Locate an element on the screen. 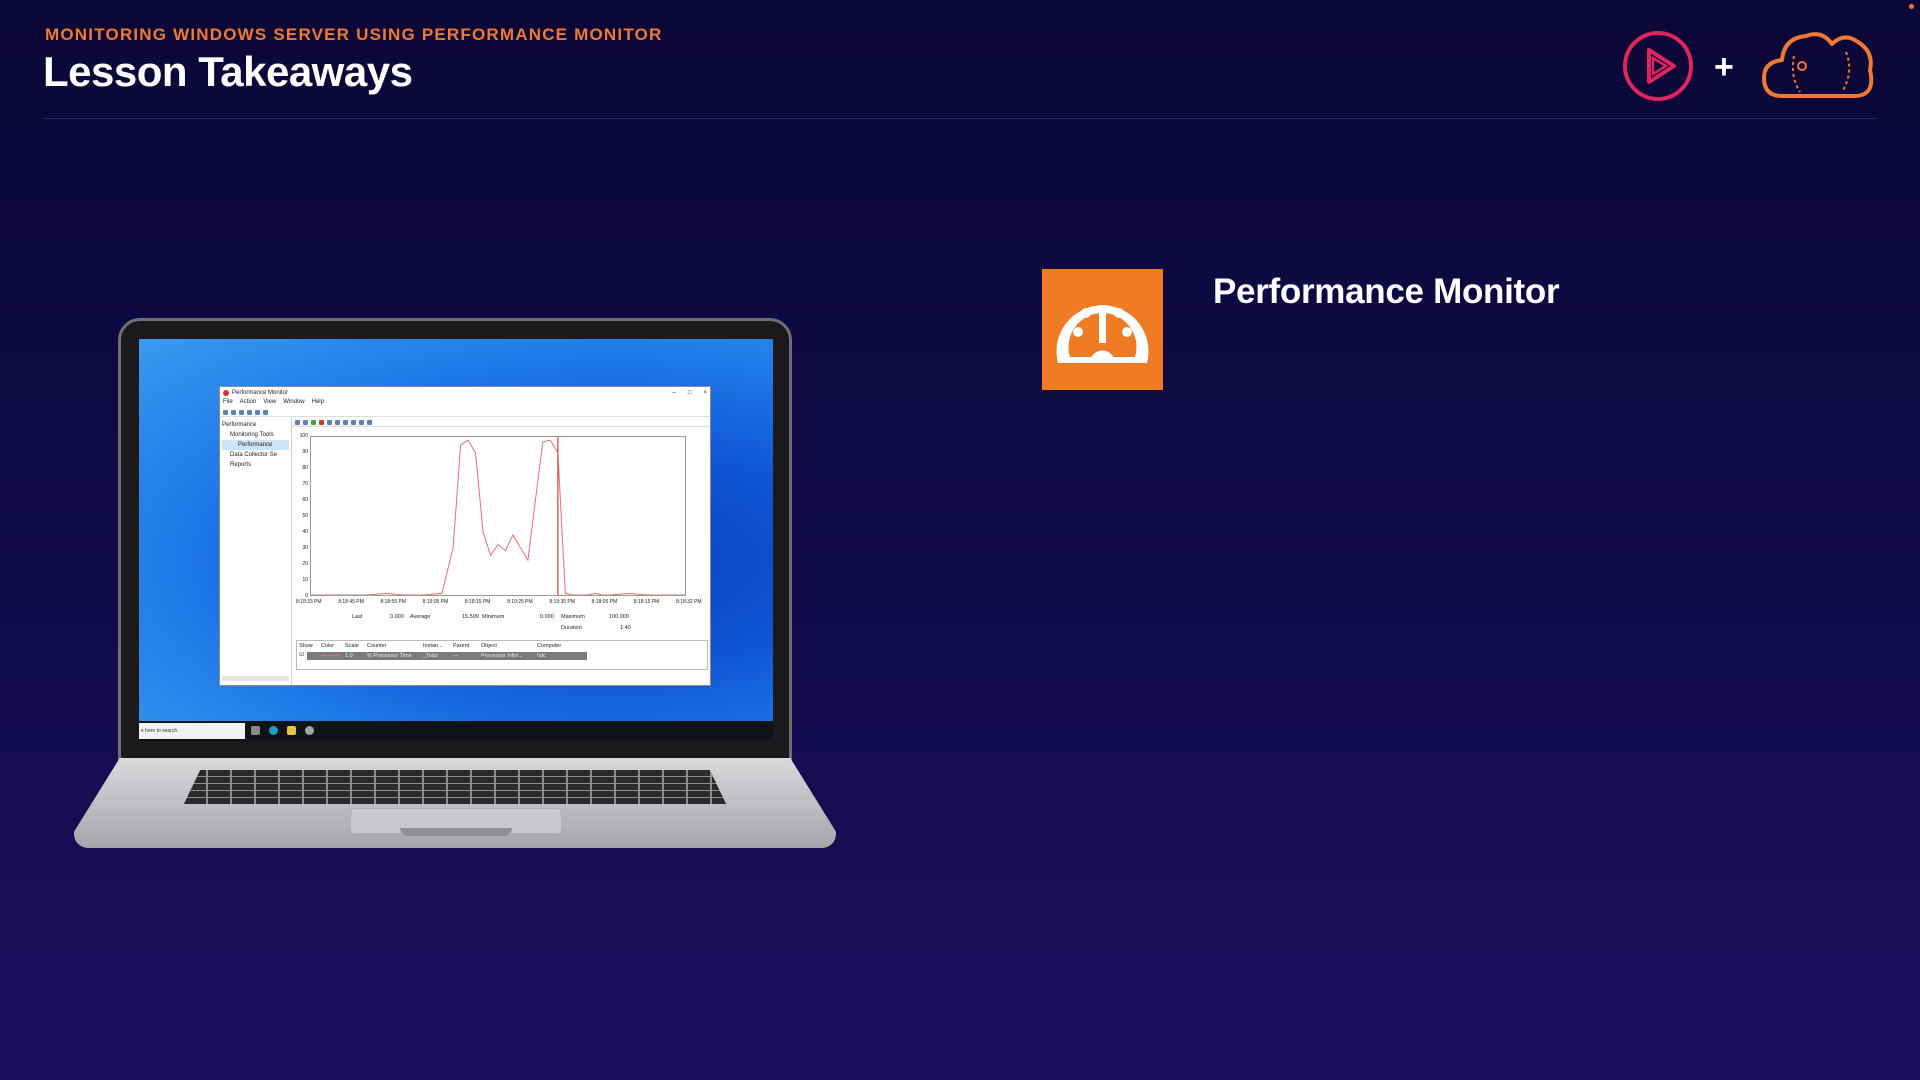 The width and height of the screenshot is (1920, 1080). legend-header-computer: Computer is located at coordinates (549, 646).